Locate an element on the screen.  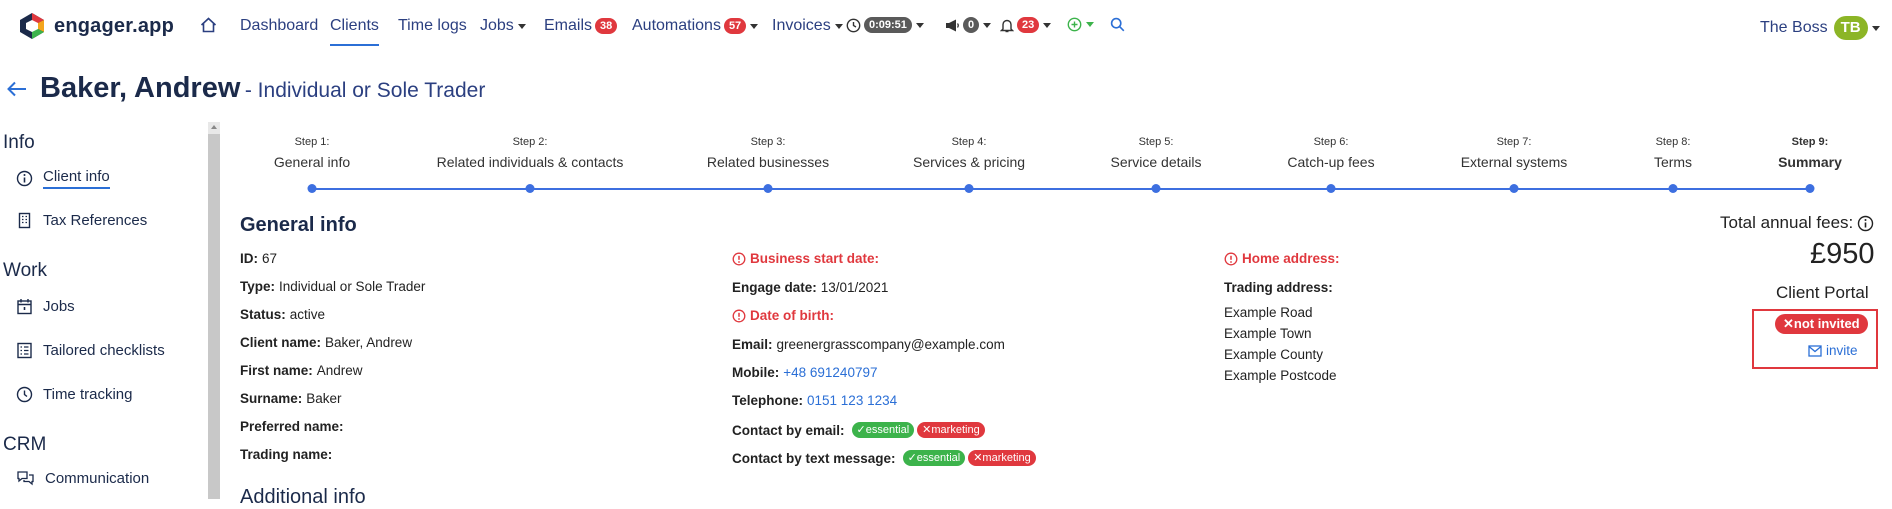
step-number: Step 3: is located at coordinates (768, 142).